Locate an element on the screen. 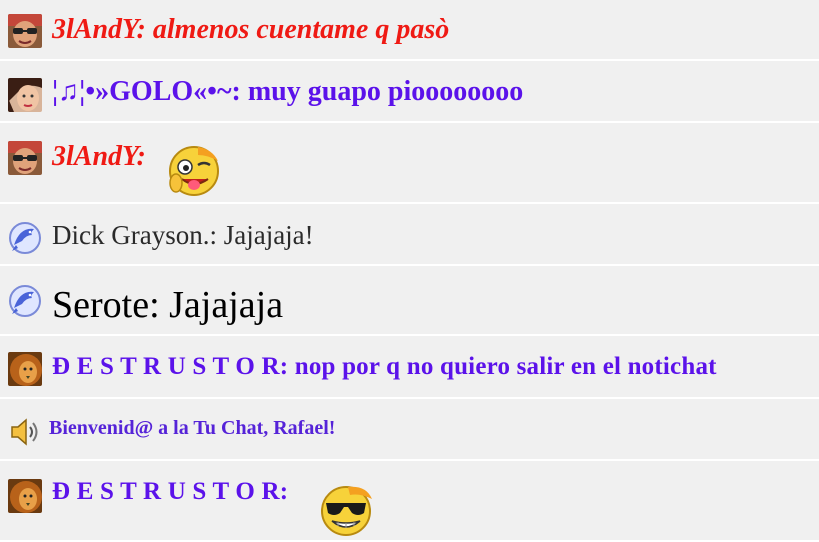 The height and width of the screenshot is (542, 819). message-content: Serote: Jajajaja is located at coordinates (167, 305).